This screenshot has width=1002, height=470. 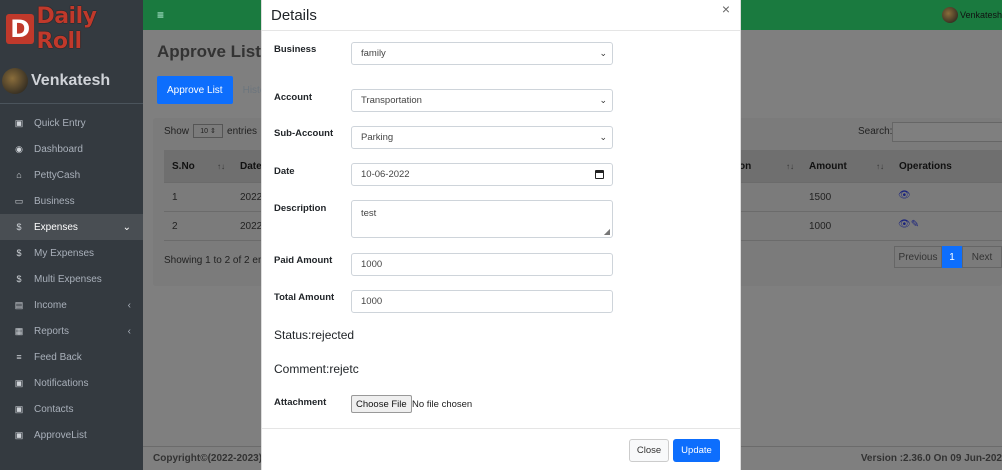 I want to click on date-input: 10-06-2022, so click(x=482, y=174).